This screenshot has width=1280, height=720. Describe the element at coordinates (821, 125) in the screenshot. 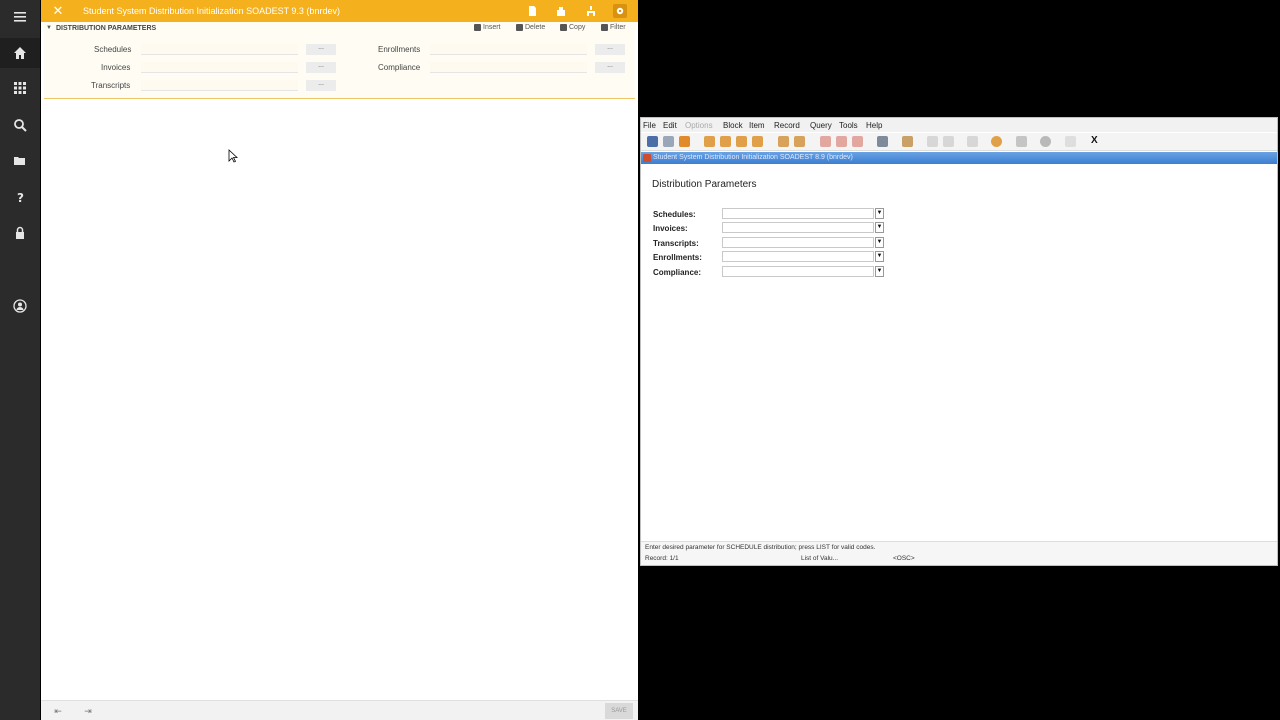

I see `menu-query: Query` at that location.